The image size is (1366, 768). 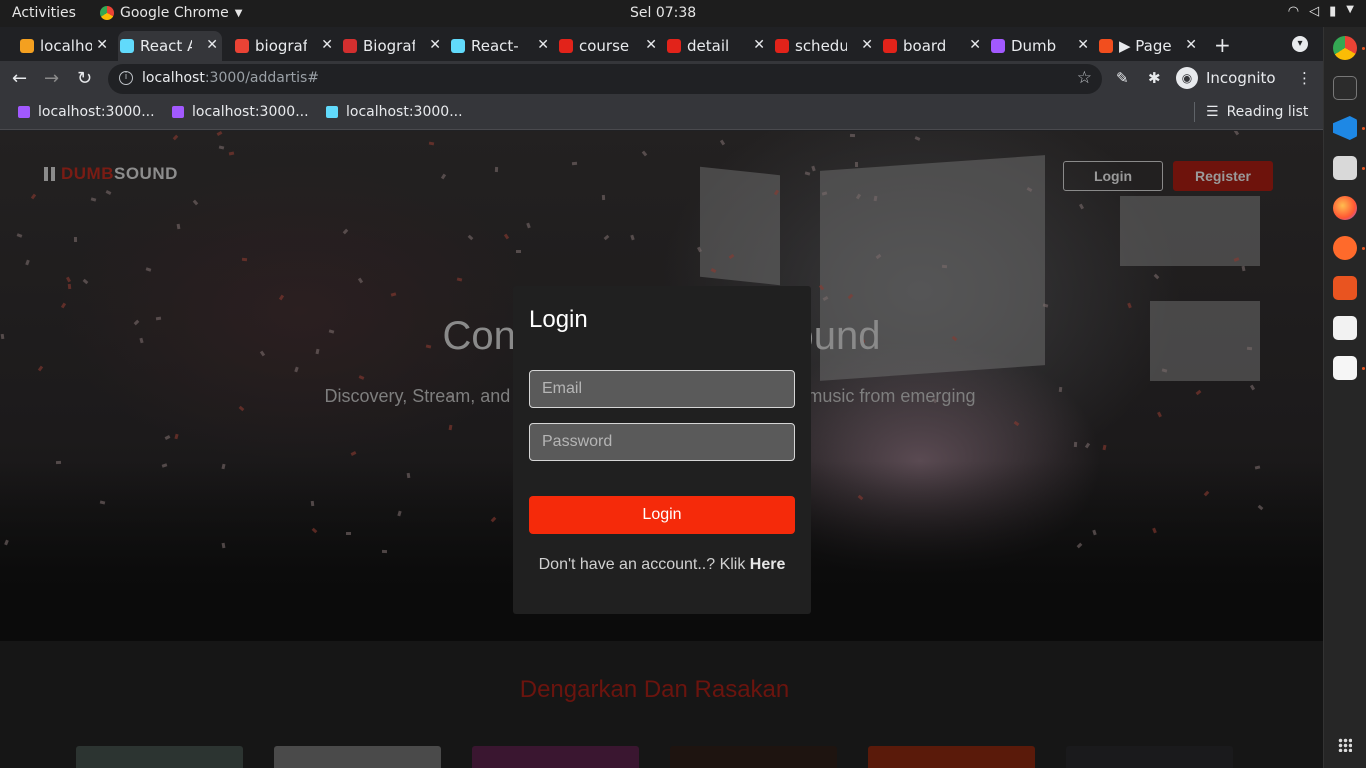 I want to click on clock: Sel 07:38, so click(x=663, y=13).